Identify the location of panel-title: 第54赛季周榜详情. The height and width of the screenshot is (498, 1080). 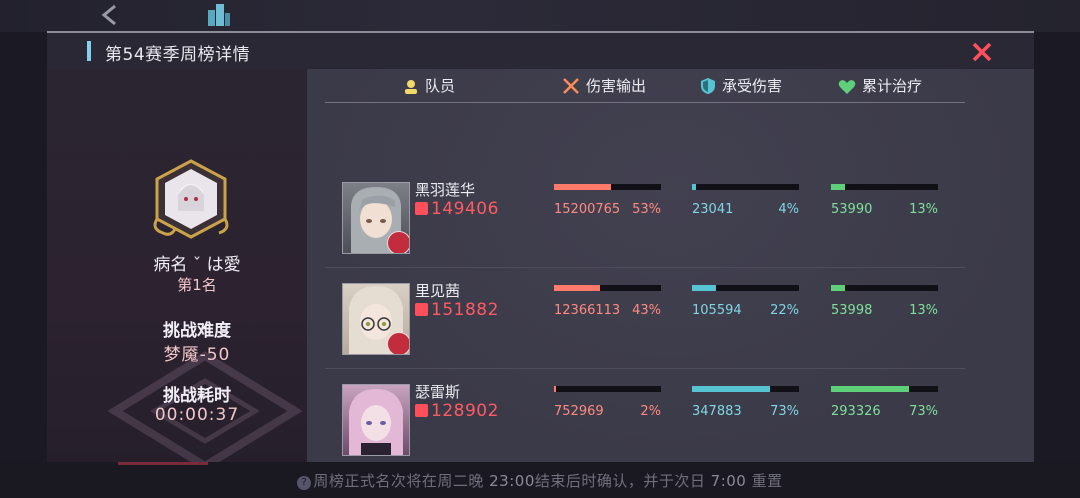
(178, 55).